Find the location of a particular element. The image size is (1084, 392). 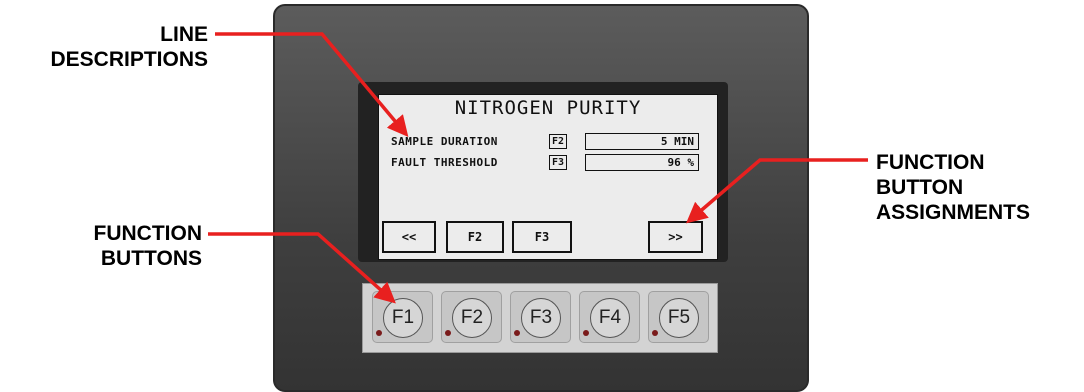

arrow-function-buttons is located at coordinates (302, 268).